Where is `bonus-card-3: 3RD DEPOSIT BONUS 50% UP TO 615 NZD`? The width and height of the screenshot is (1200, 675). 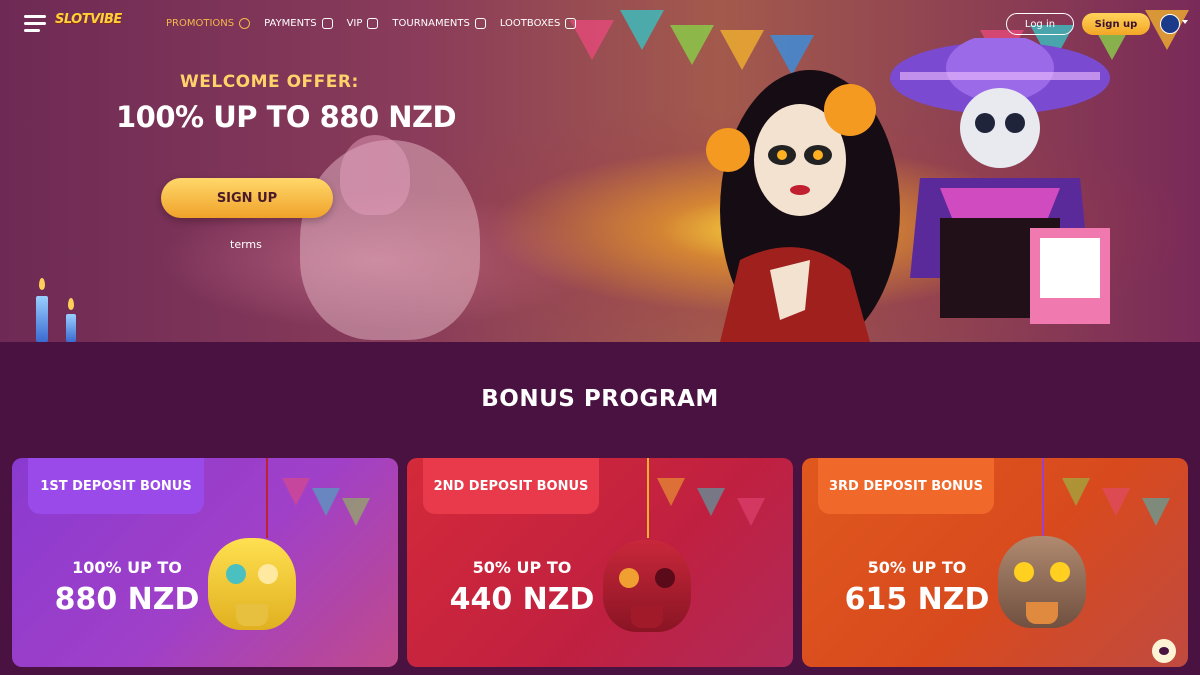 bonus-card-3: 3RD DEPOSIT BONUS 50% UP TO 615 NZD is located at coordinates (995, 562).